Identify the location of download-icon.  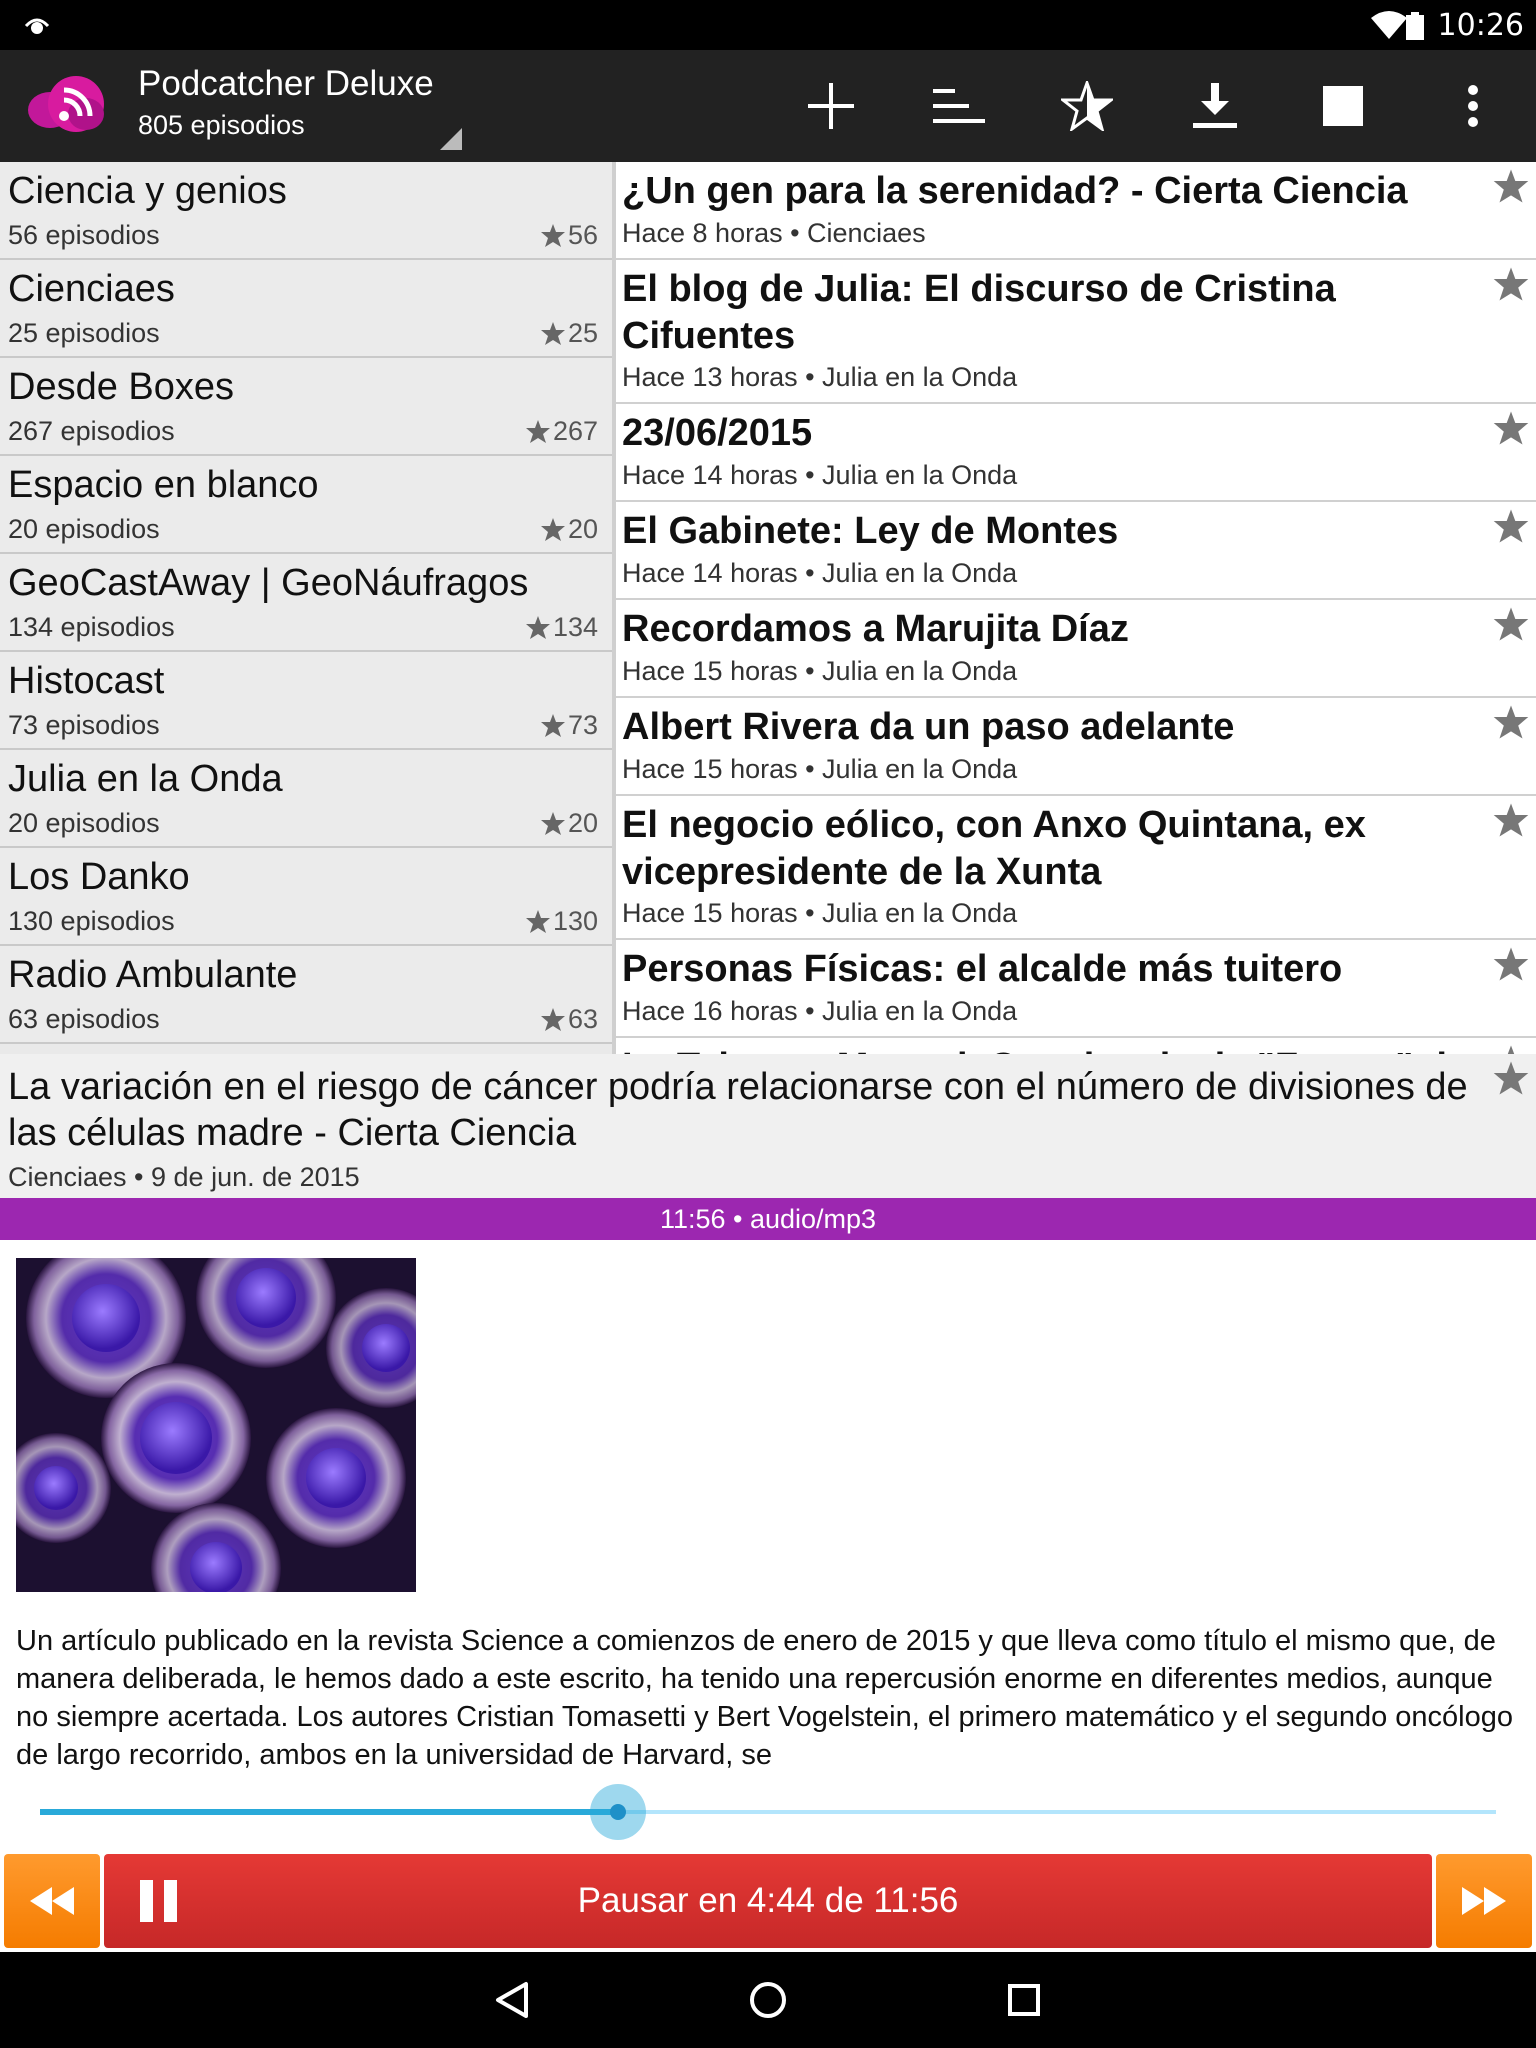
(1215, 105).